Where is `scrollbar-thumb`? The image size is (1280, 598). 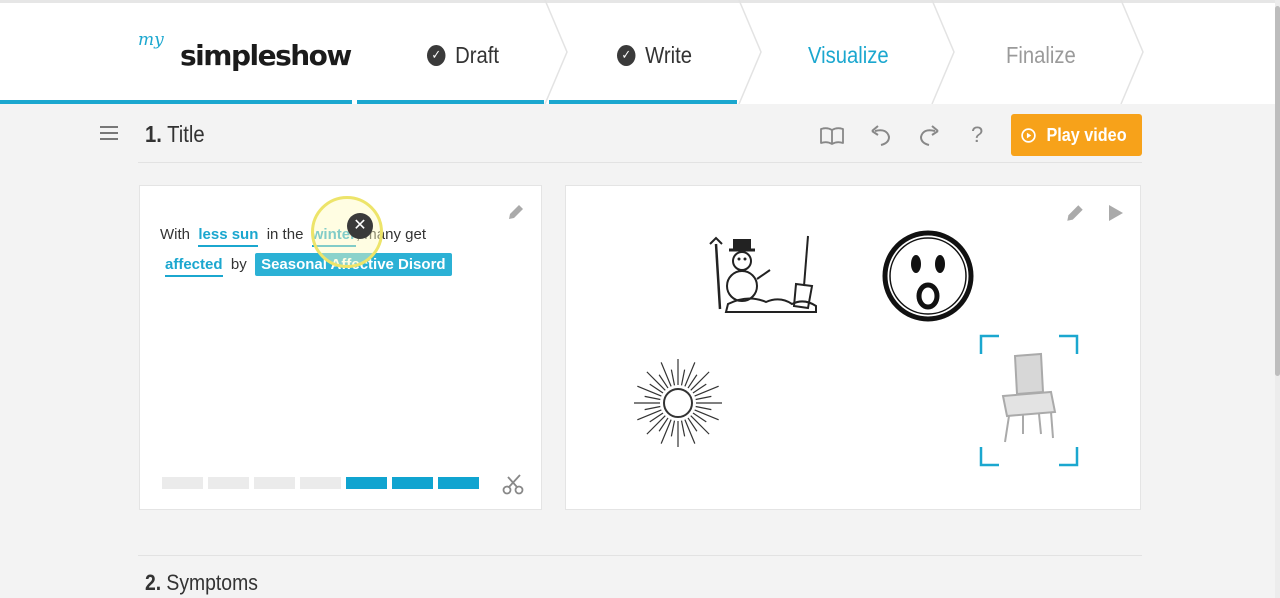
scrollbar-thumb is located at coordinates (1277, 191).